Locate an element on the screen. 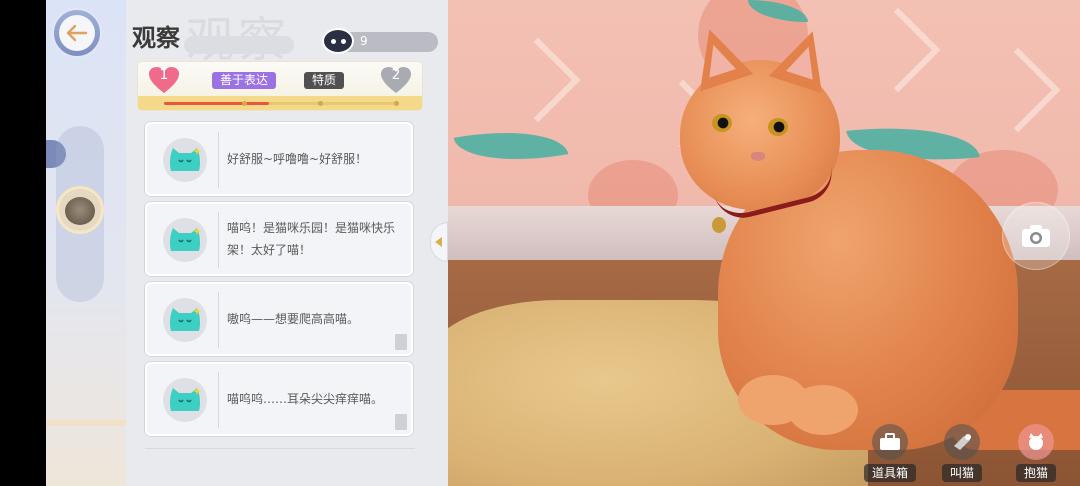 The width and height of the screenshot is (1080, 486). hug-cat-button: 抱猫 is located at coordinates (1036, 453).